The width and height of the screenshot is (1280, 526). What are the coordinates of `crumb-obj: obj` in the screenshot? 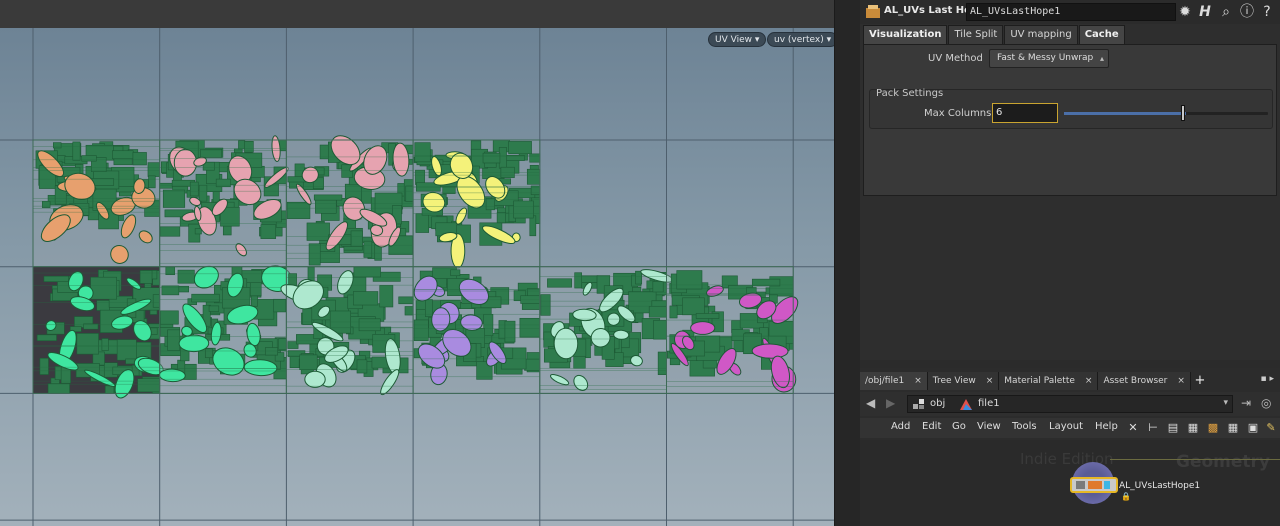 It's located at (937, 403).